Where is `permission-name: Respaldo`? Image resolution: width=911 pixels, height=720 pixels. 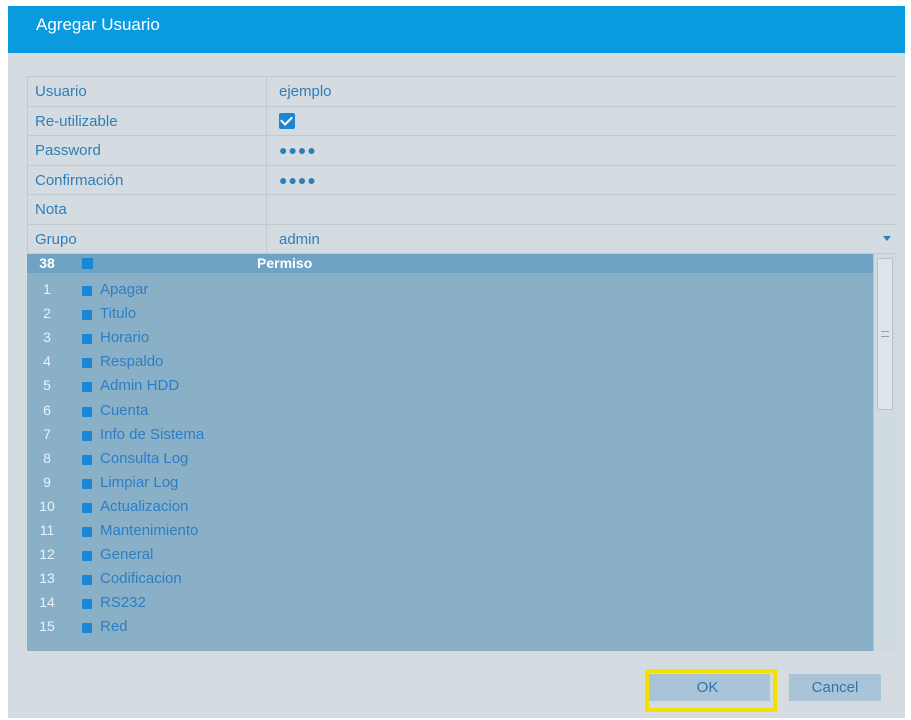 permission-name: Respaldo is located at coordinates (132, 362).